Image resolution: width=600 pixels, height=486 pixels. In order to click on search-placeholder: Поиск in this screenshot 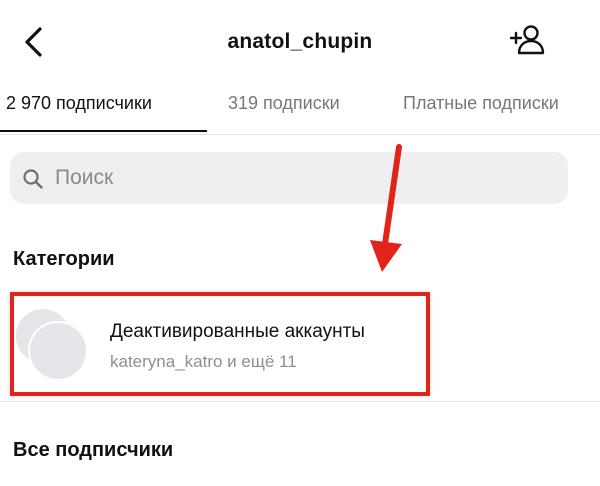, I will do `click(84, 177)`.